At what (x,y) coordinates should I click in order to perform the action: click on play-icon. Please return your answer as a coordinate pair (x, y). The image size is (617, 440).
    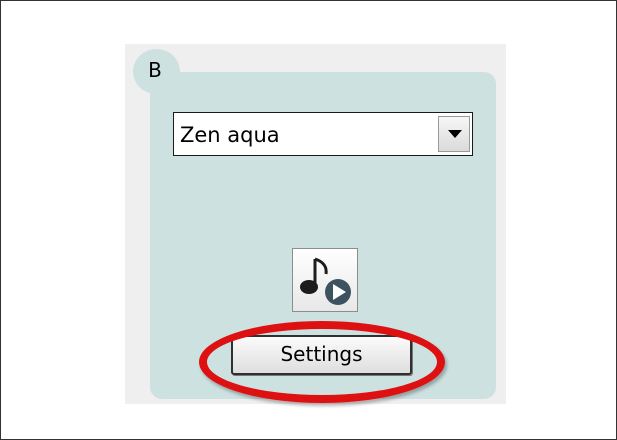
    Looking at the image, I should click on (338, 292).